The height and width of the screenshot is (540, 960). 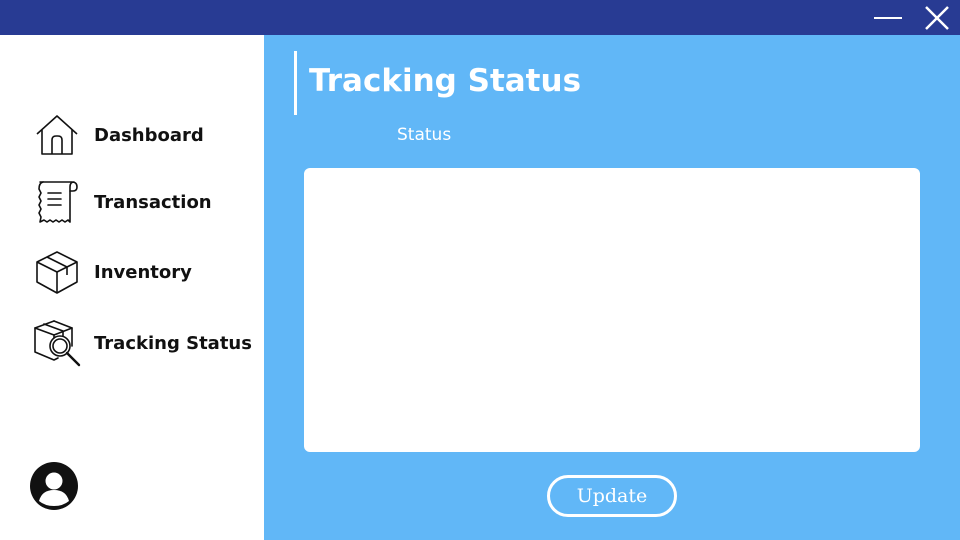 I want to click on minimize-button, so click(x=888, y=17).